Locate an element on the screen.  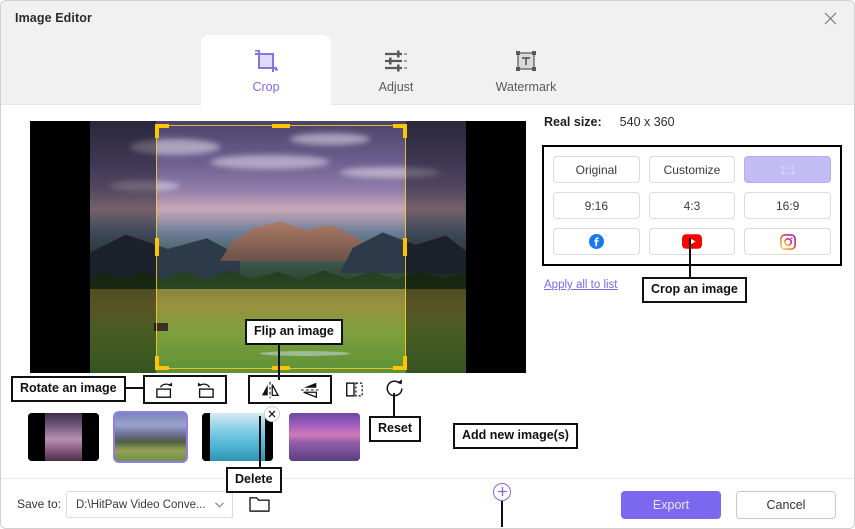
tab-adjust-label: Adjust is located at coordinates (396, 87).